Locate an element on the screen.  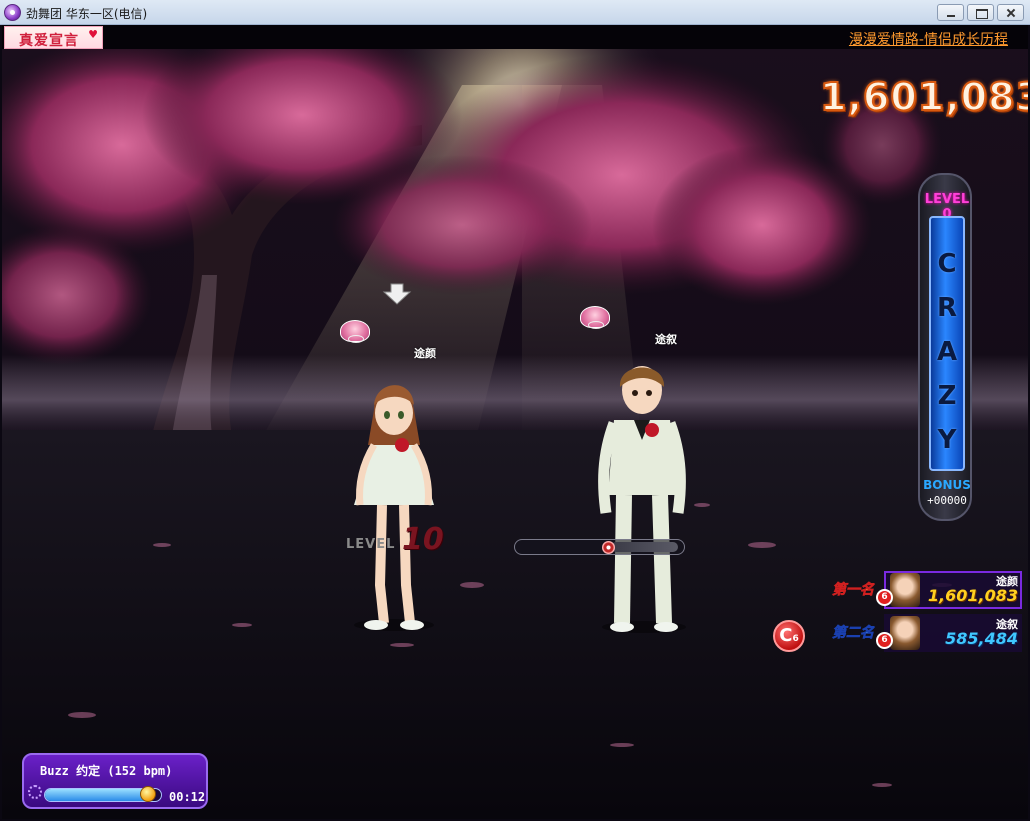
promo-badge-label: 真爱宣言 is located at coordinates (49, 41).